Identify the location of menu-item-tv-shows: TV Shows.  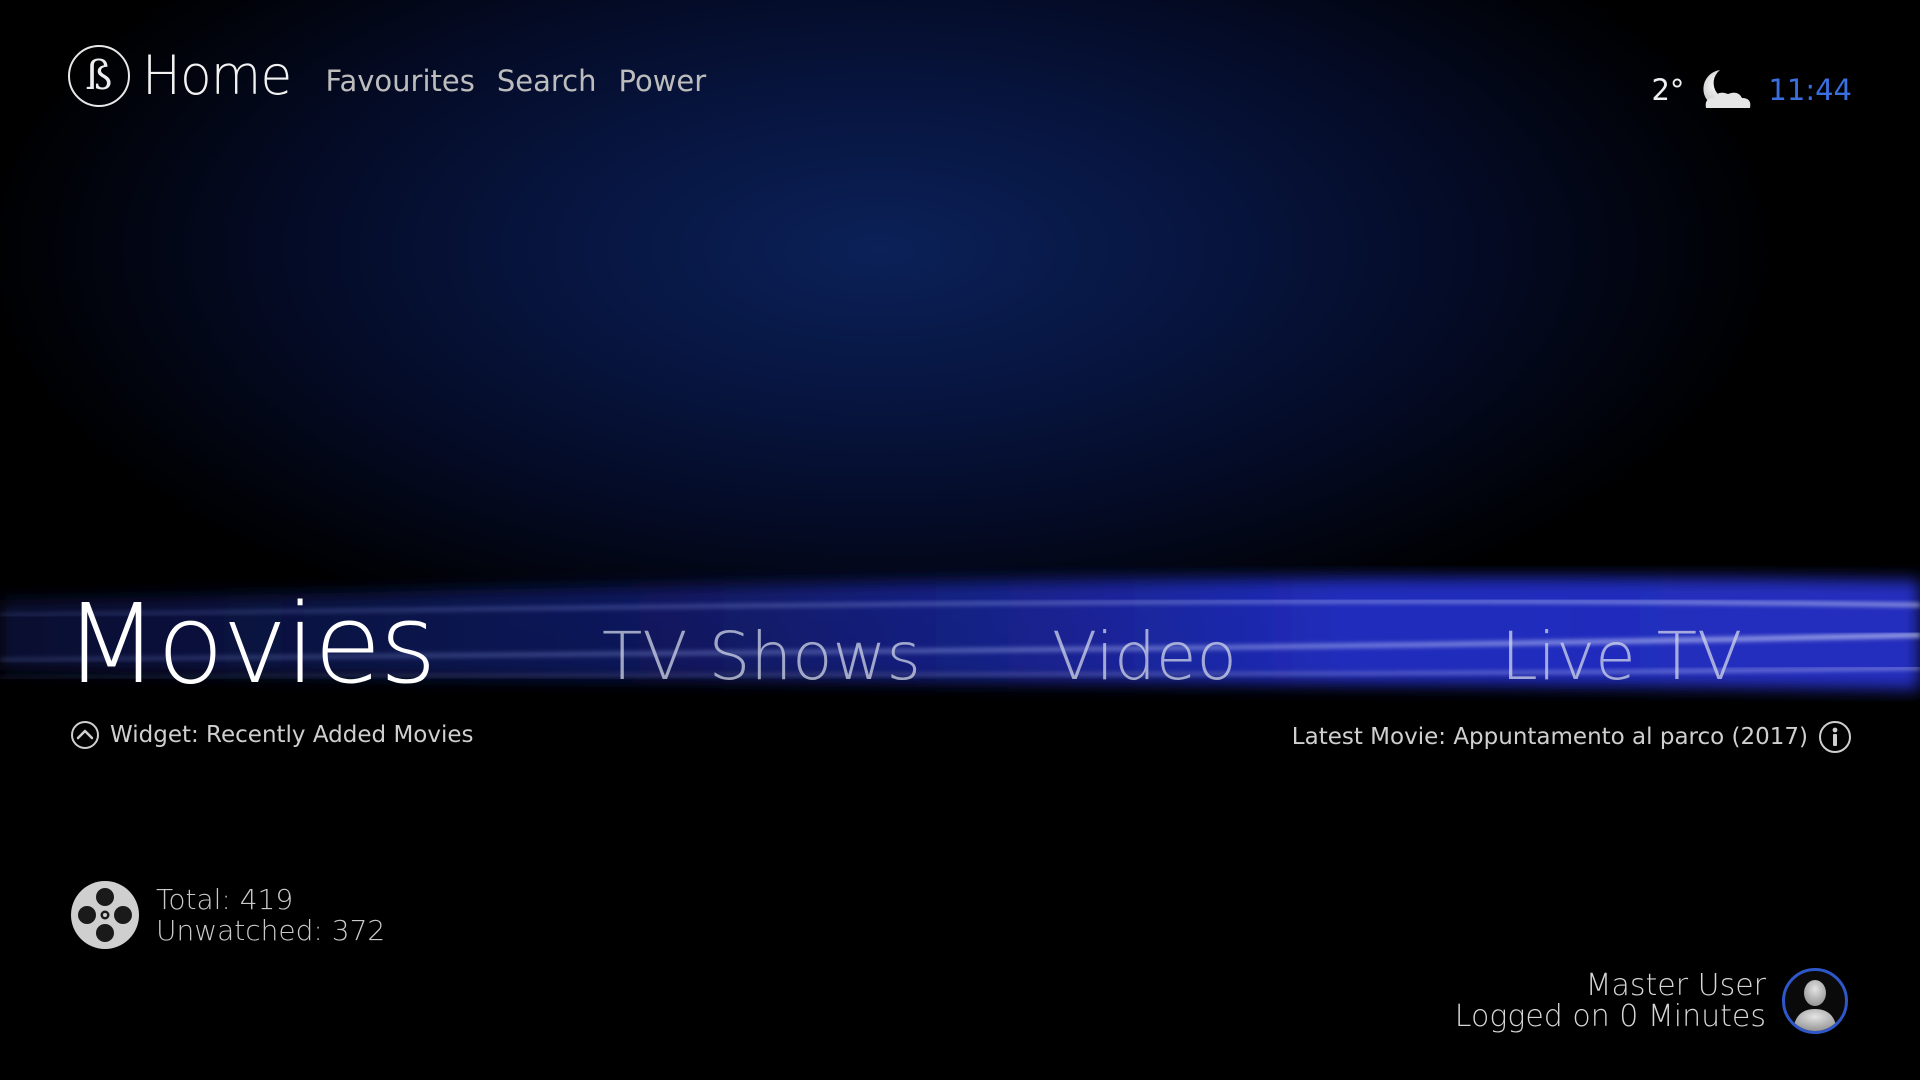
(761, 656).